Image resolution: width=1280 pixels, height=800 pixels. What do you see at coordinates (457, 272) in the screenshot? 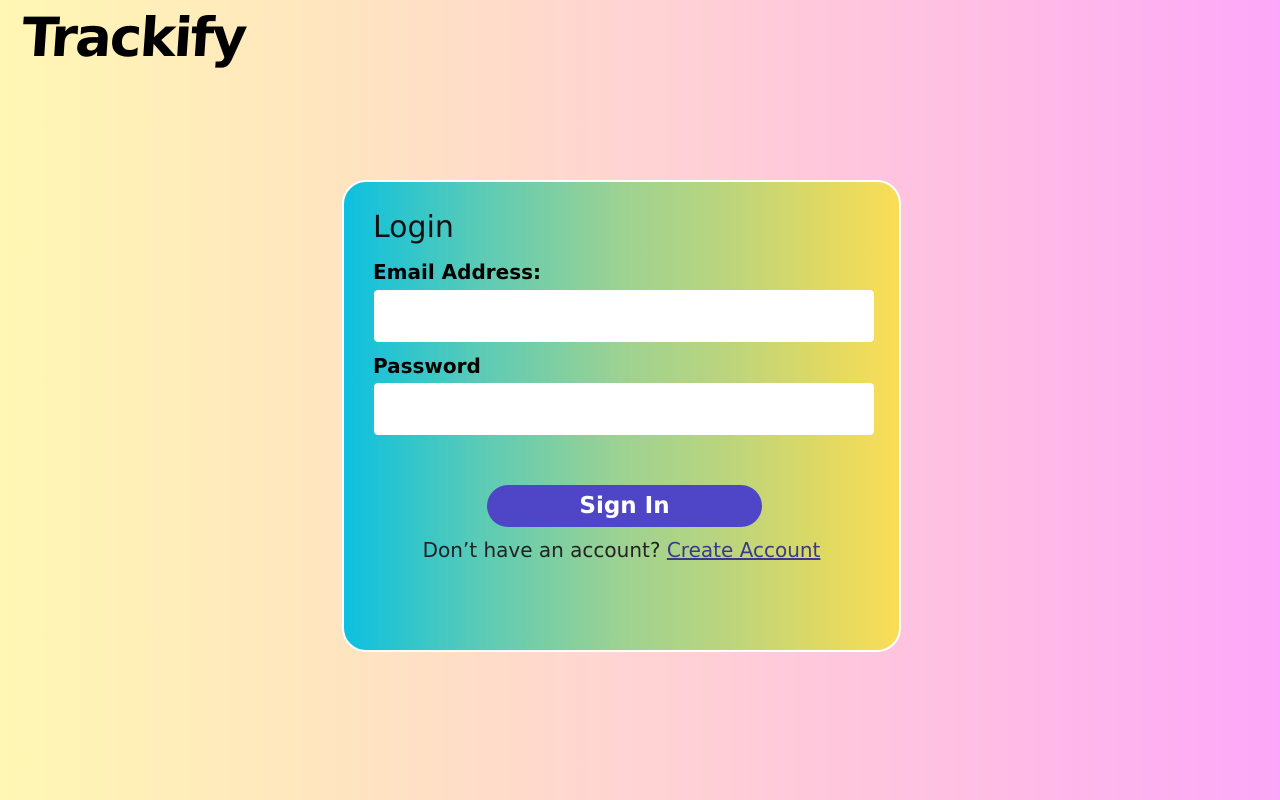
I see `email-label: Email Address:` at bounding box center [457, 272].